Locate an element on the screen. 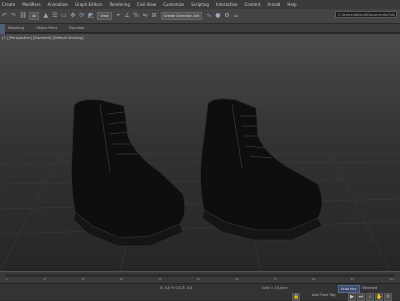 Image resolution: width=400 pixels, height=301 pixels. ribbon-tabs: Modeling Object Paint Populate is located at coordinates (200, 28).